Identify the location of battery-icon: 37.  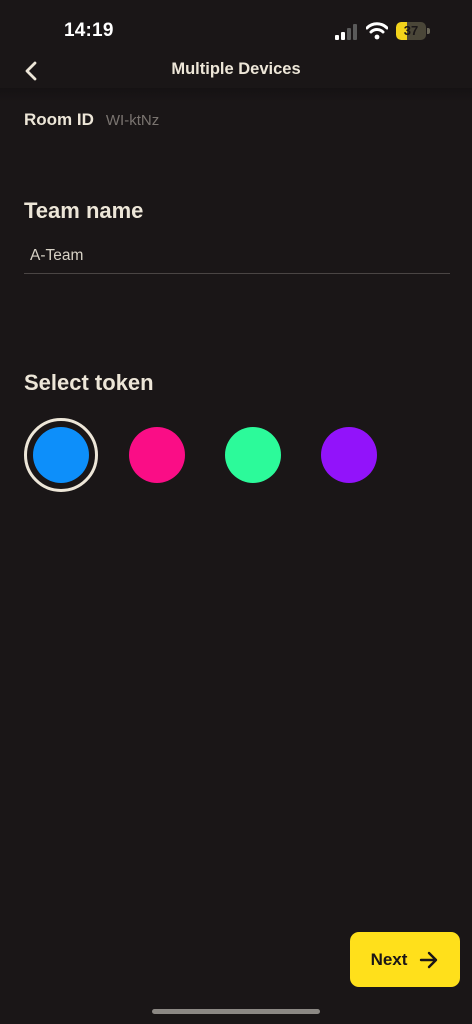
(413, 32).